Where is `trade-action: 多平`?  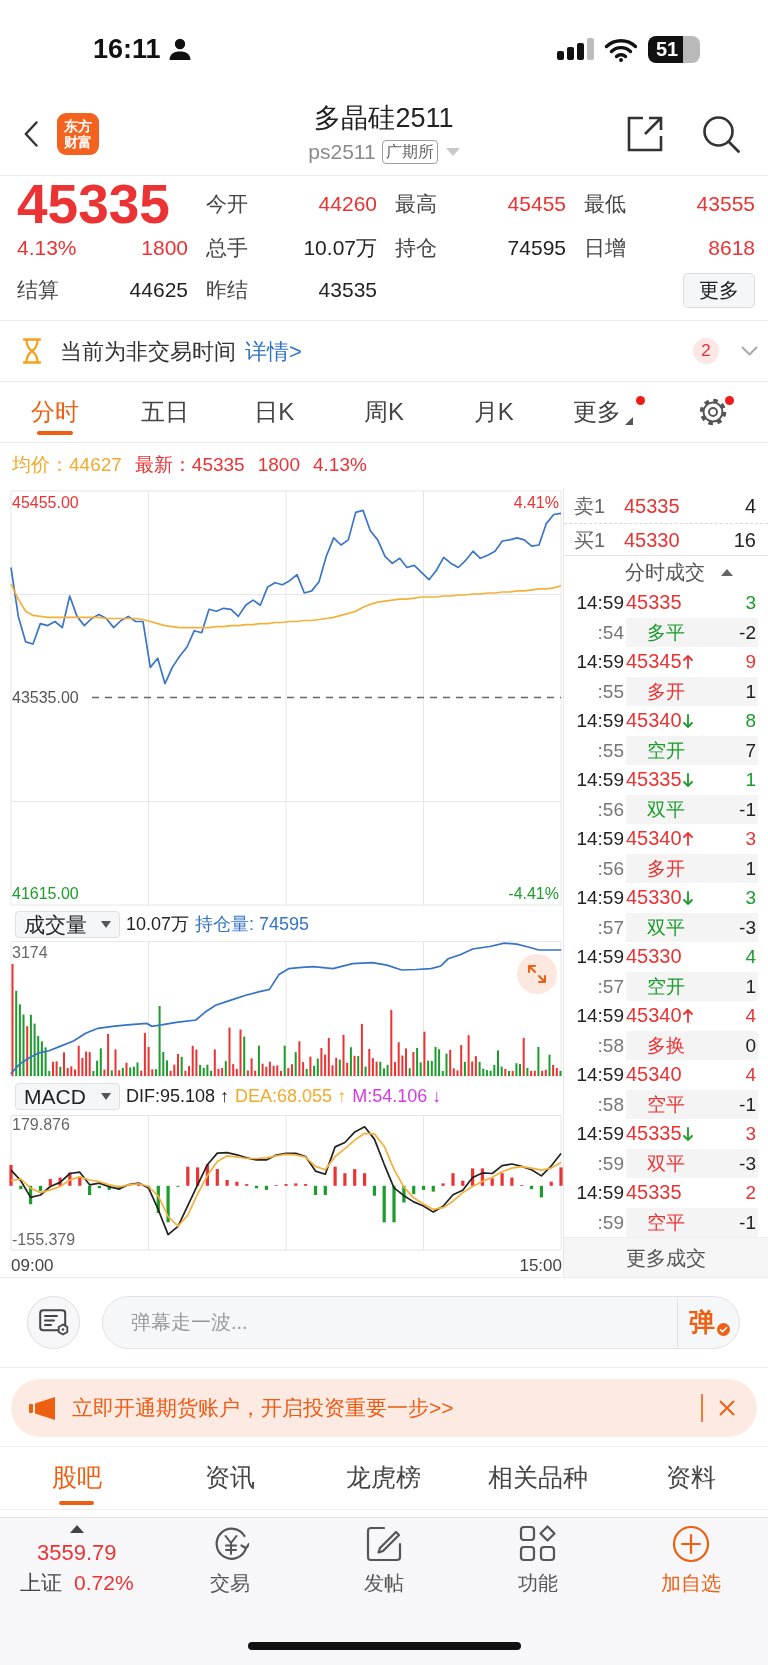
trade-action: 多平 is located at coordinates (666, 632).